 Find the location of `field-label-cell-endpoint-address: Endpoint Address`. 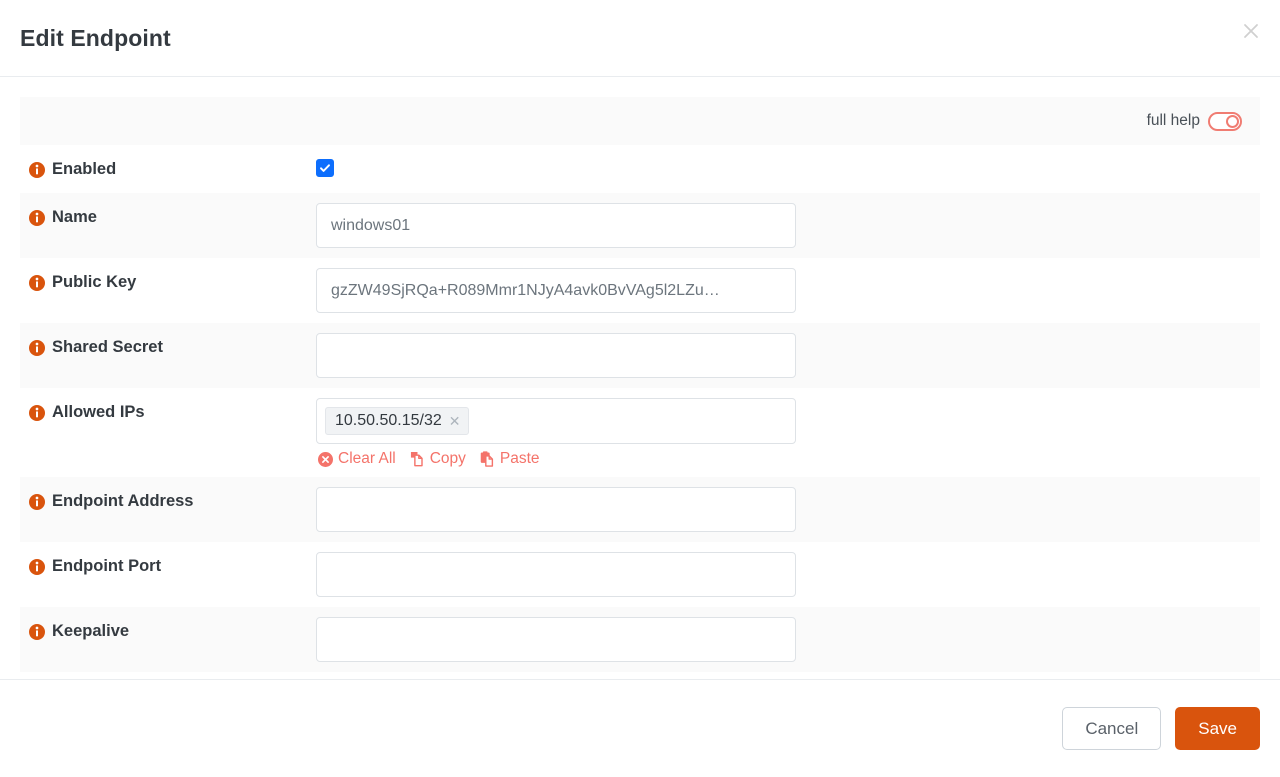

field-label-cell-endpoint-address: Endpoint Address is located at coordinates (168, 501).